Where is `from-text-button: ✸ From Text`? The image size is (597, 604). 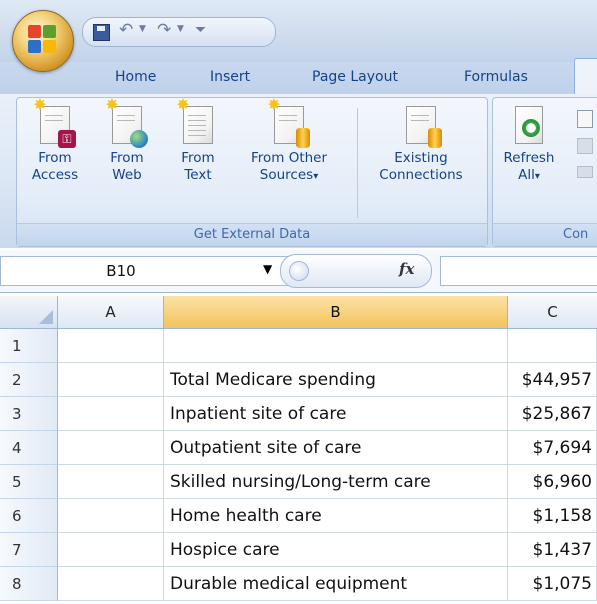
from-text-button: ✸ From Text is located at coordinates (198, 140).